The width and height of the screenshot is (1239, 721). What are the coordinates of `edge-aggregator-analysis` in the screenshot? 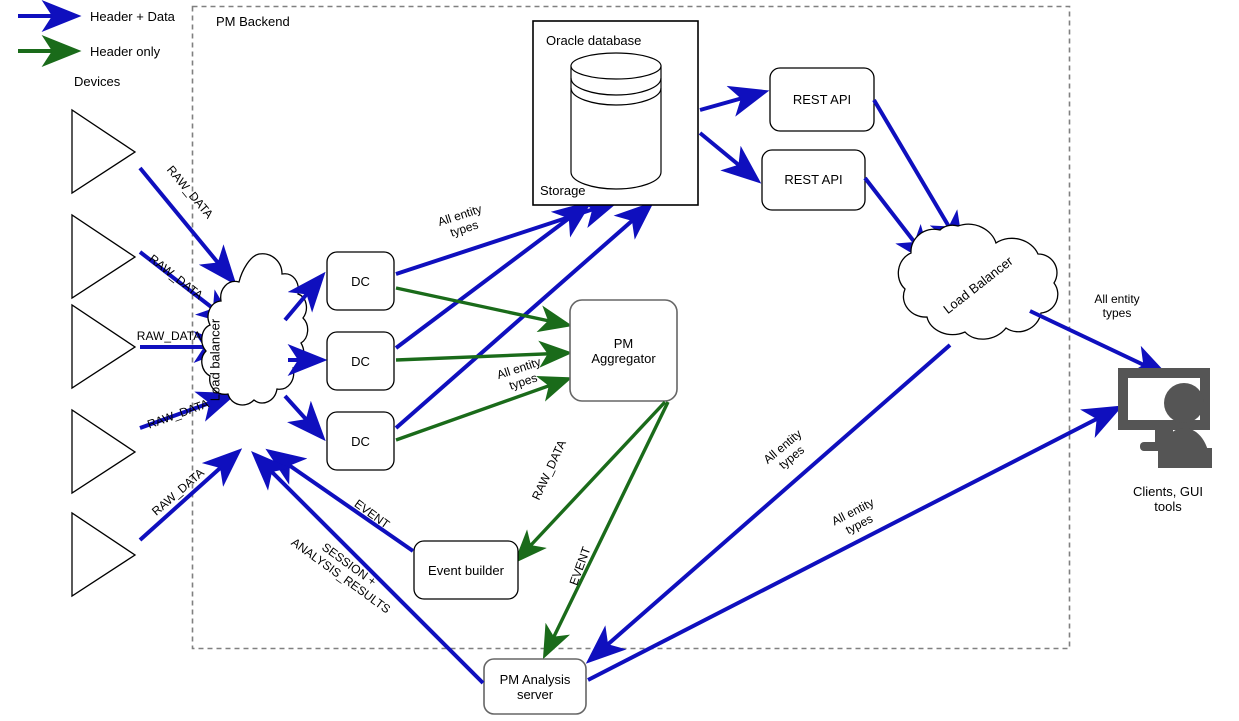 It's located at (606, 530).